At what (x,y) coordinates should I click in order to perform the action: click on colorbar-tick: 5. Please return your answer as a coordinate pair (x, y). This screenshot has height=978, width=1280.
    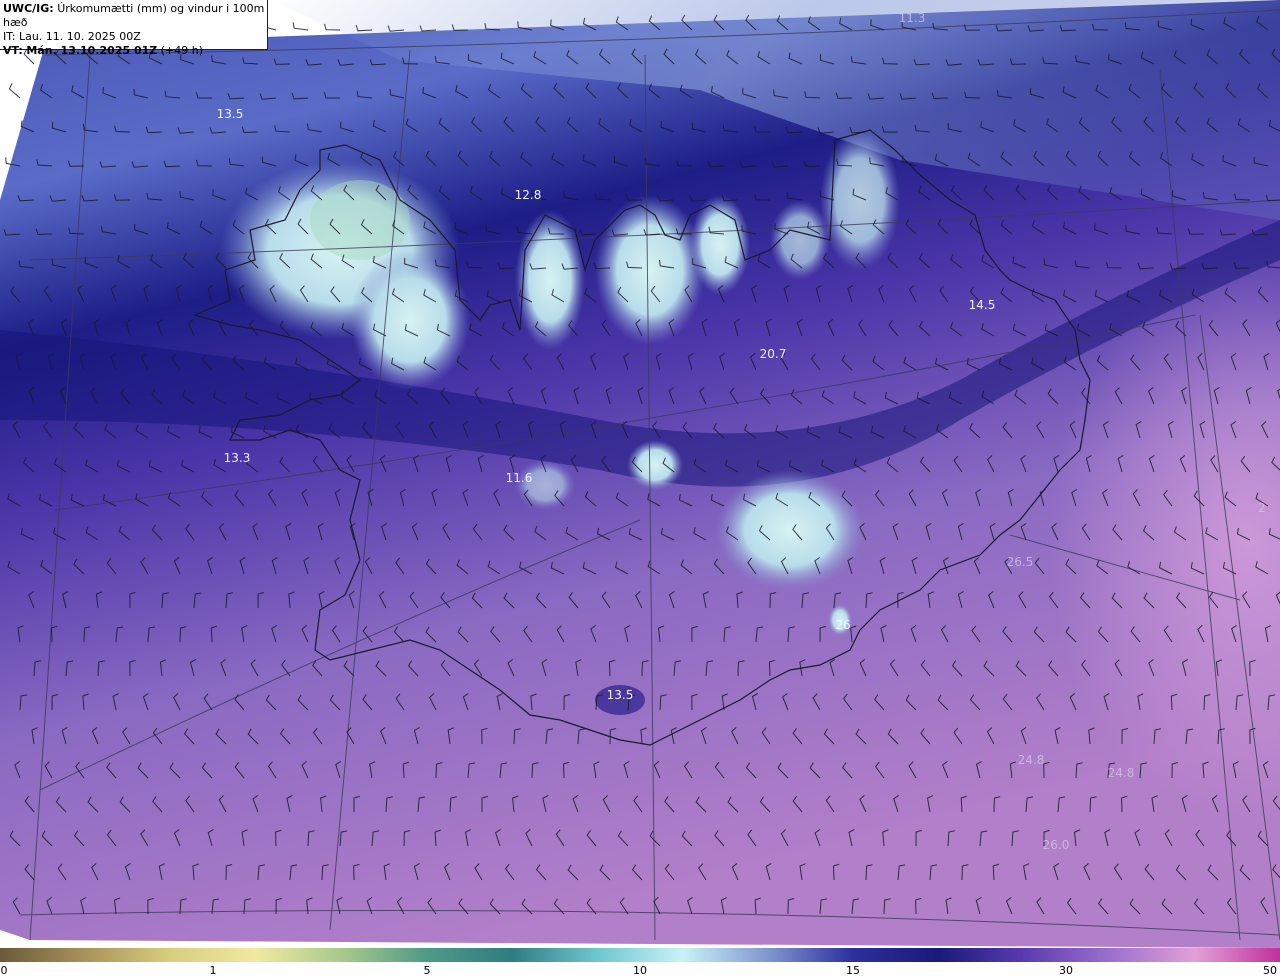
    Looking at the image, I should click on (427, 970).